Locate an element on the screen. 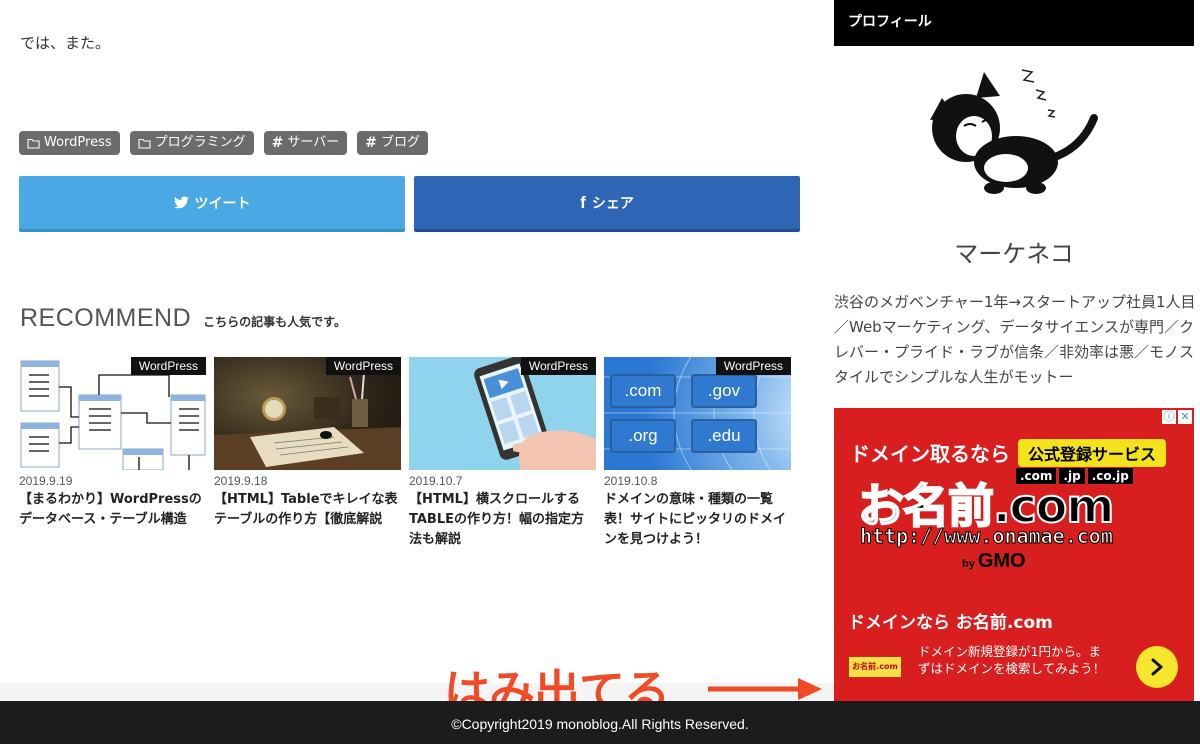  tag-label: プログラミング is located at coordinates (200, 142).